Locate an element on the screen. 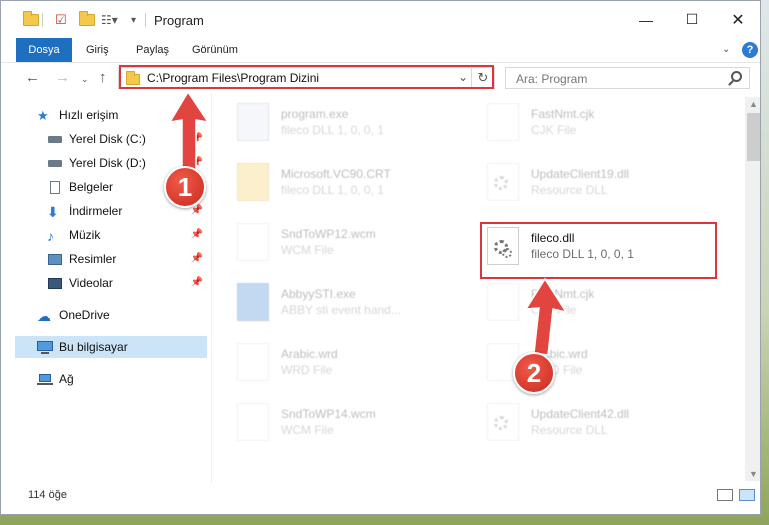  address-highlight is located at coordinates (306, 77).